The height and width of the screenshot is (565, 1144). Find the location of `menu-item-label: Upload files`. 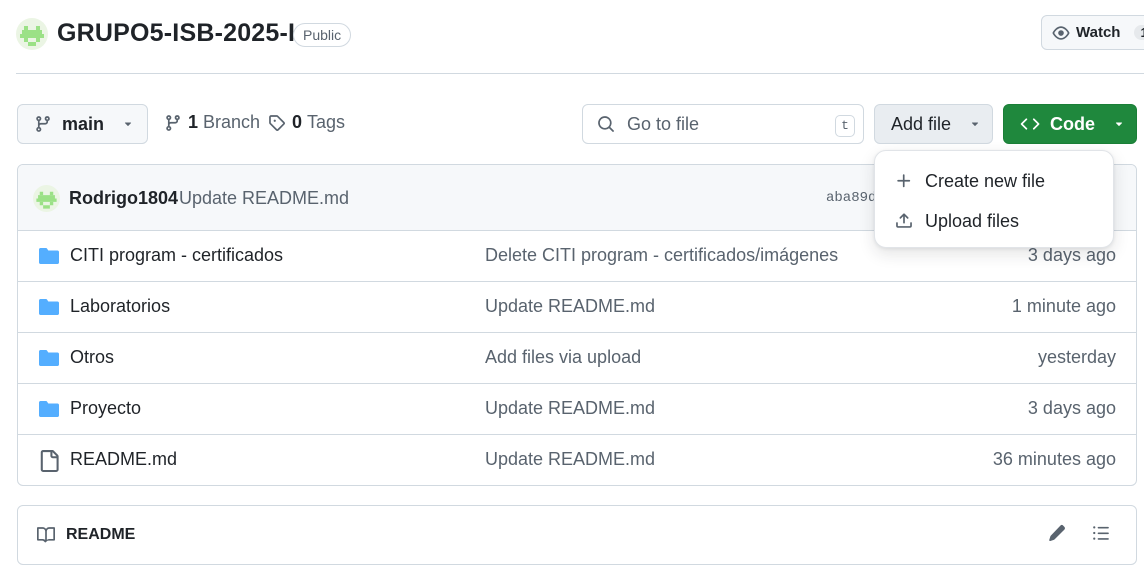

menu-item-label: Upload files is located at coordinates (972, 220).